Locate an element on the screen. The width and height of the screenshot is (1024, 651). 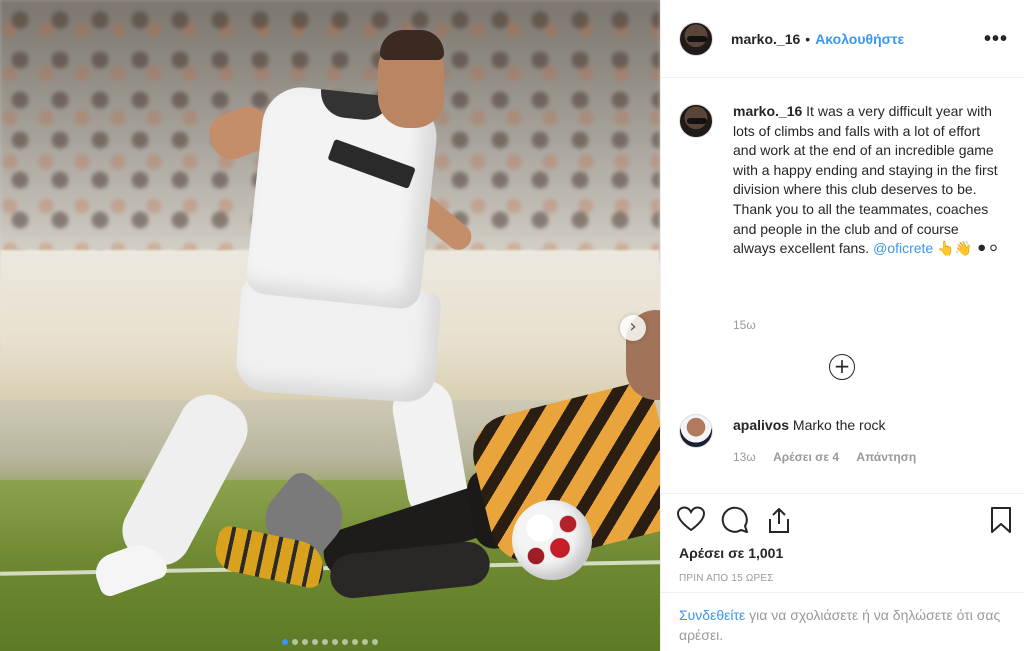
comment-content: Marko the rock is located at coordinates (837, 425).